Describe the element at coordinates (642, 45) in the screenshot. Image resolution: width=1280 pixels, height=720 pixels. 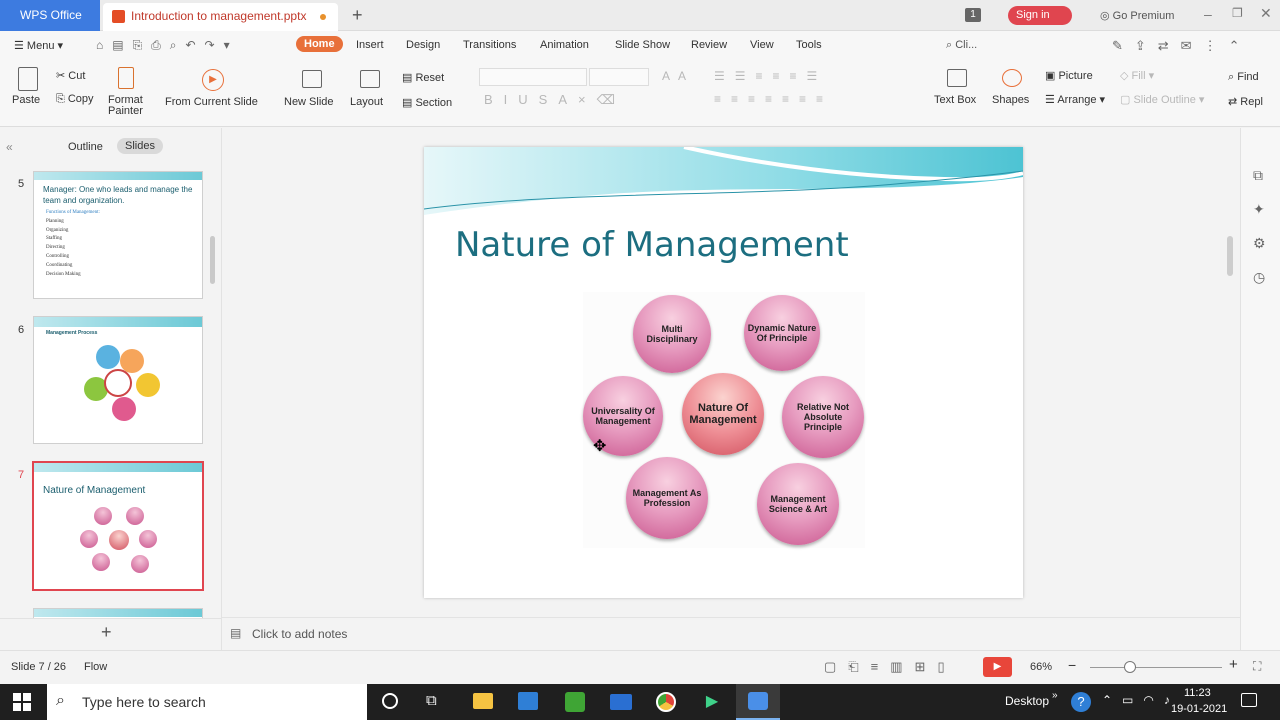
I see `tab-slide-show: Slide Show` at that location.